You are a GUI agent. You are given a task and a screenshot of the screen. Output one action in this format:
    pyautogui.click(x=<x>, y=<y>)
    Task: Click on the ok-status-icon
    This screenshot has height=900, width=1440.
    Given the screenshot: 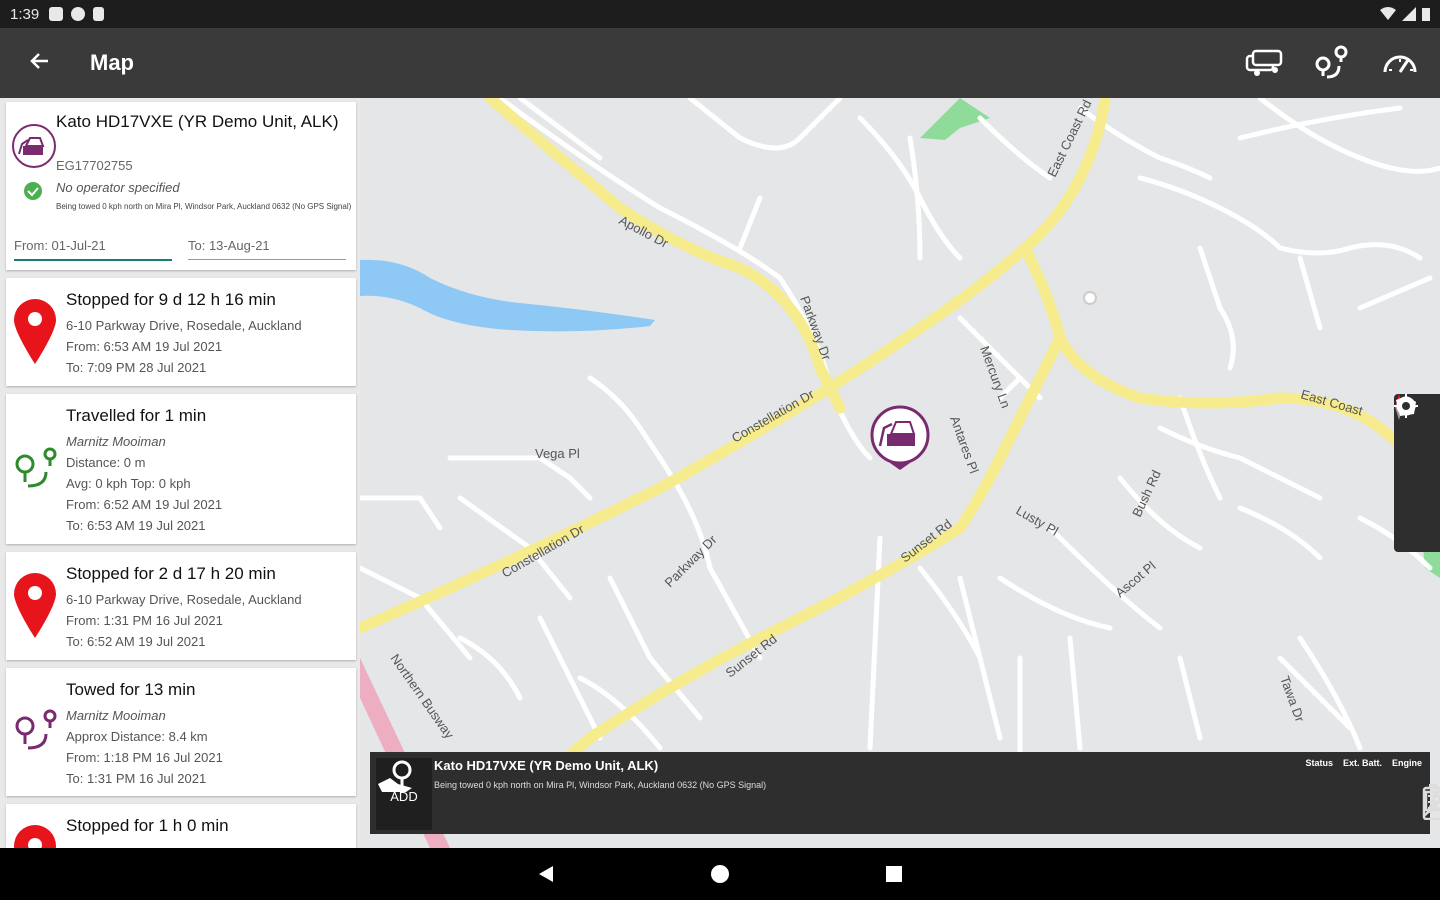 What is the action you would take?
    pyautogui.click(x=33, y=191)
    